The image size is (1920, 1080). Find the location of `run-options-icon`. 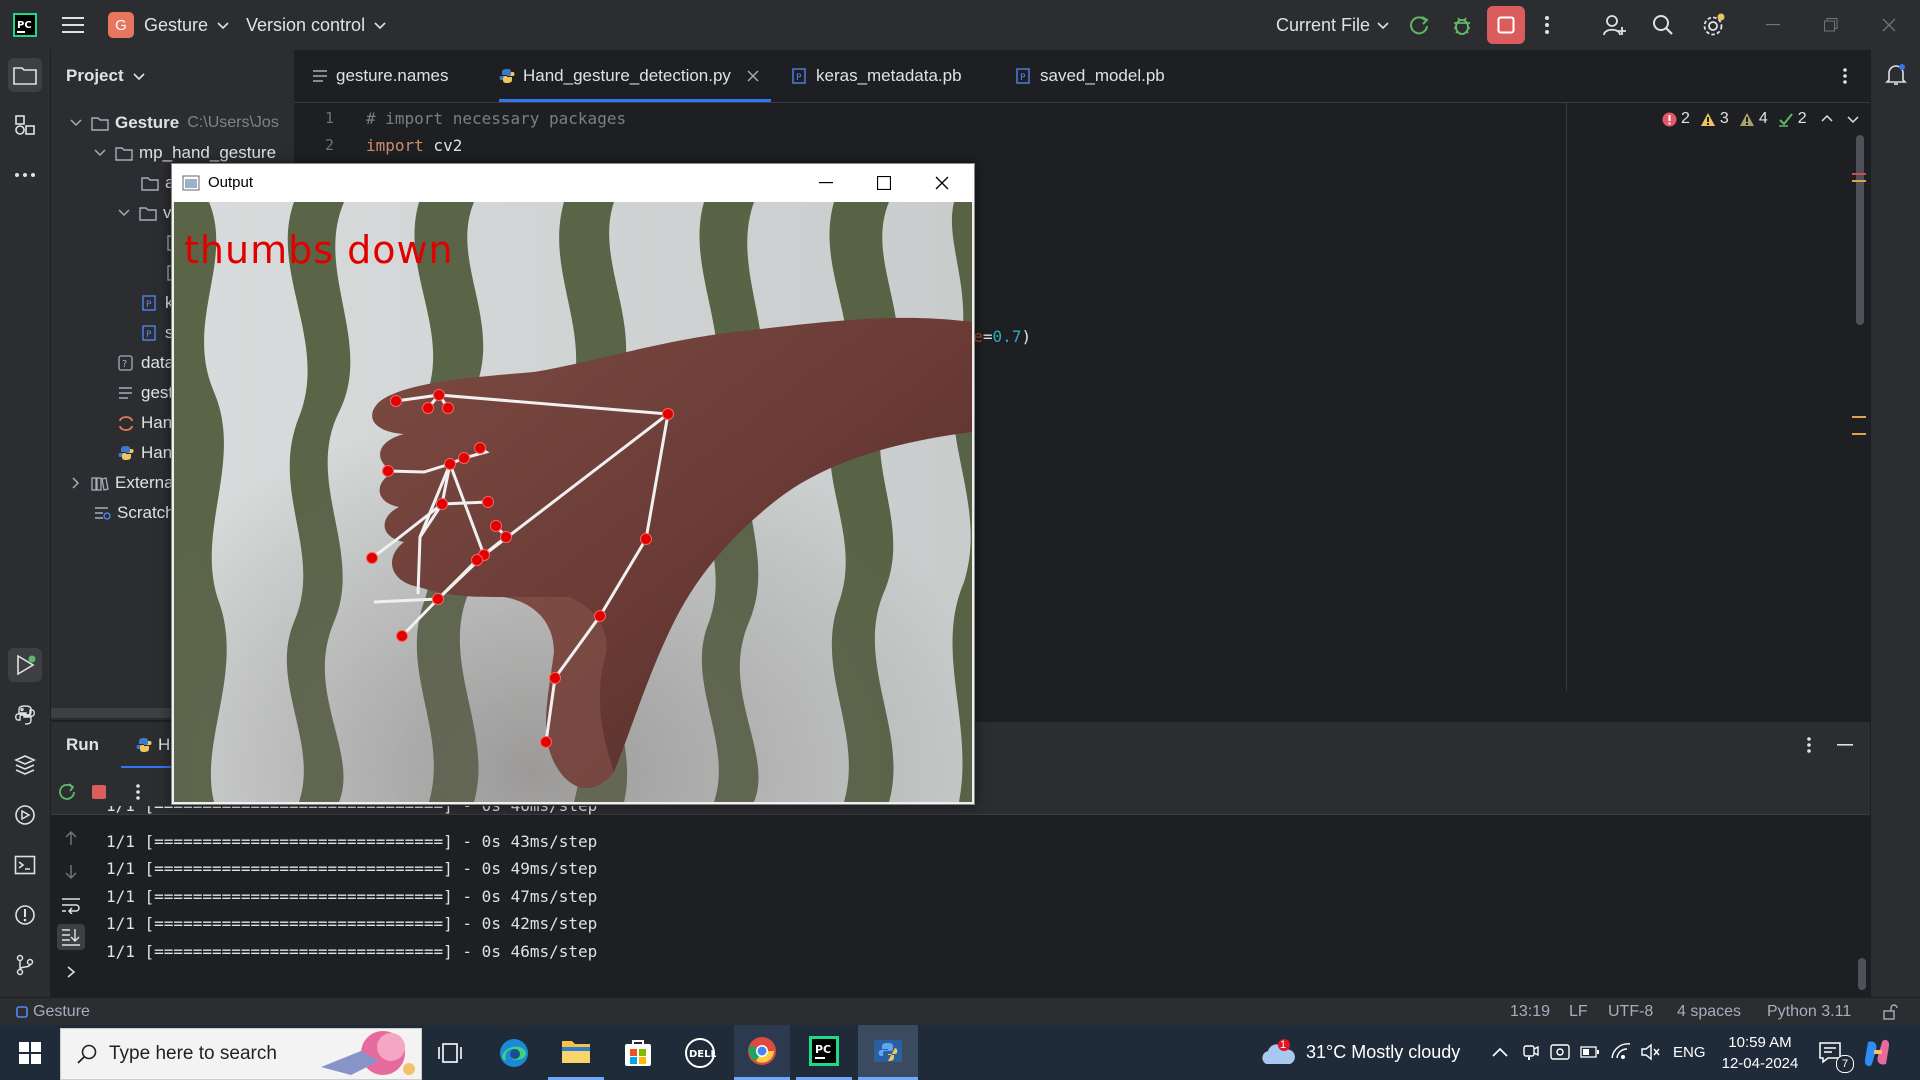

run-options-icon is located at coordinates (1809, 745).